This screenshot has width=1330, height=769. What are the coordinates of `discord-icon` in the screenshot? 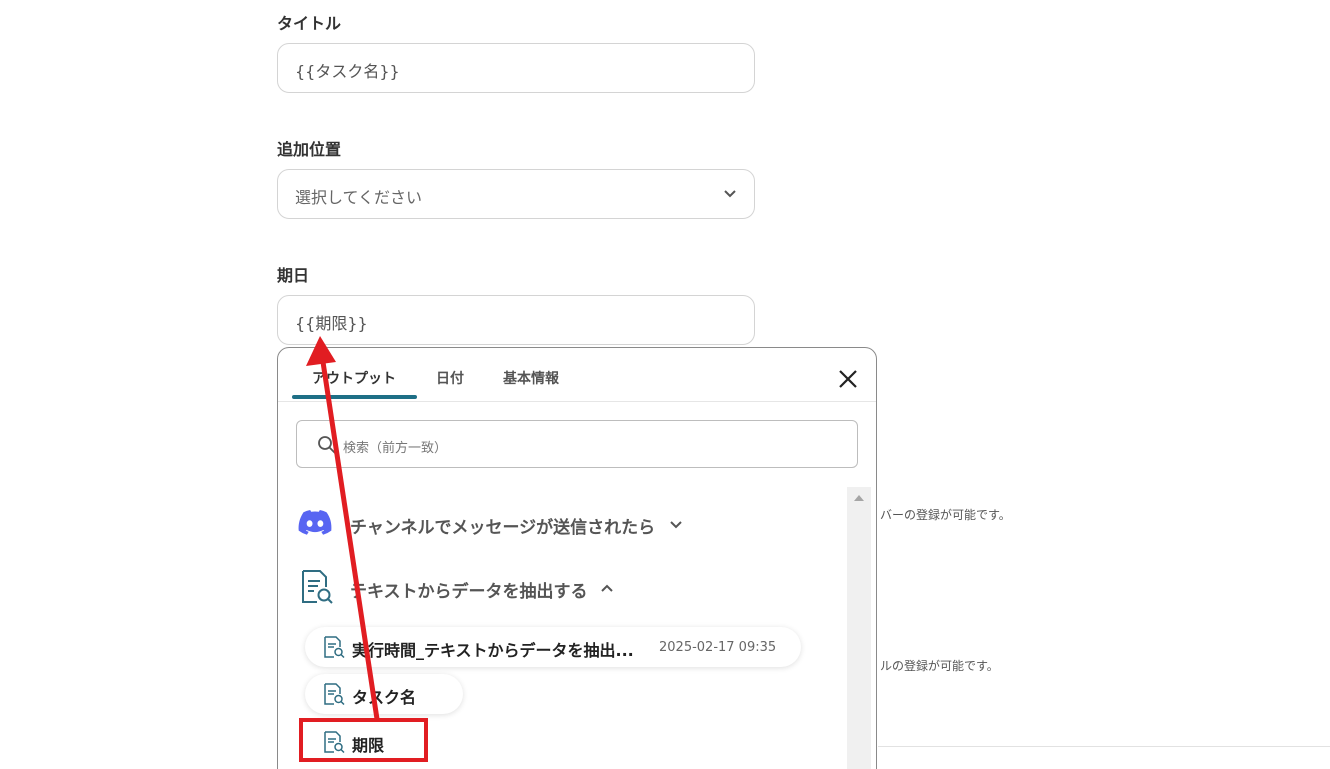 It's located at (315, 522).